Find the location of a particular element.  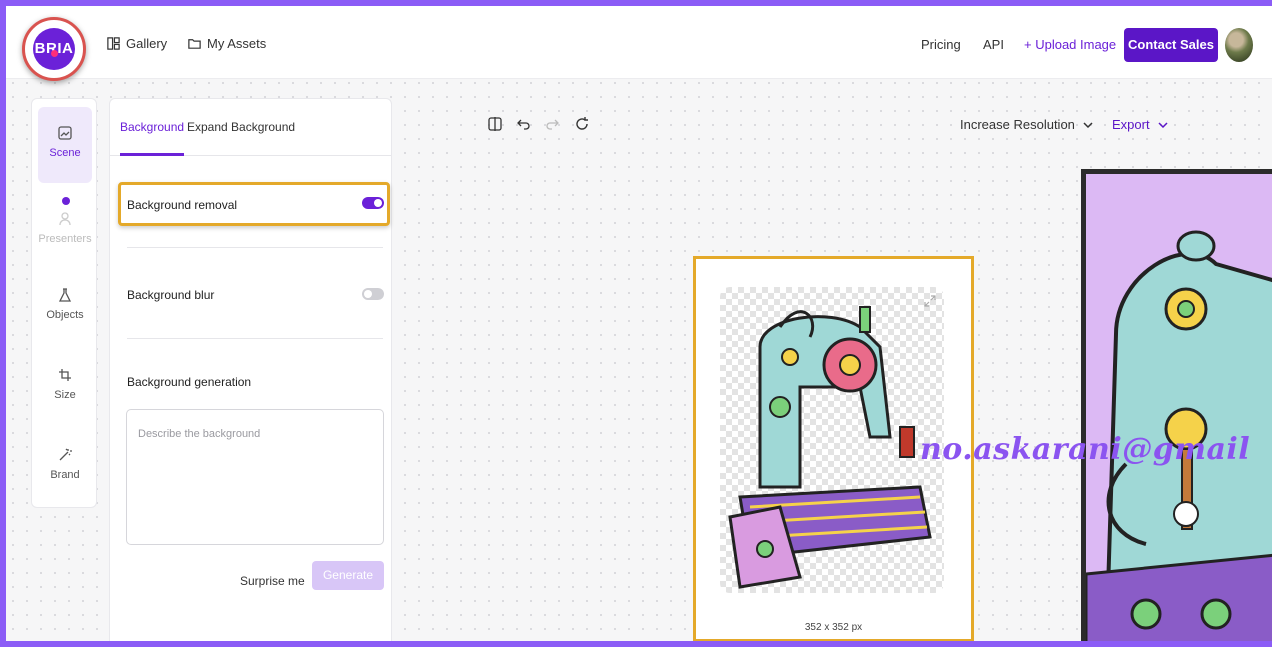

logo-dot is located at coordinates (54, 53).